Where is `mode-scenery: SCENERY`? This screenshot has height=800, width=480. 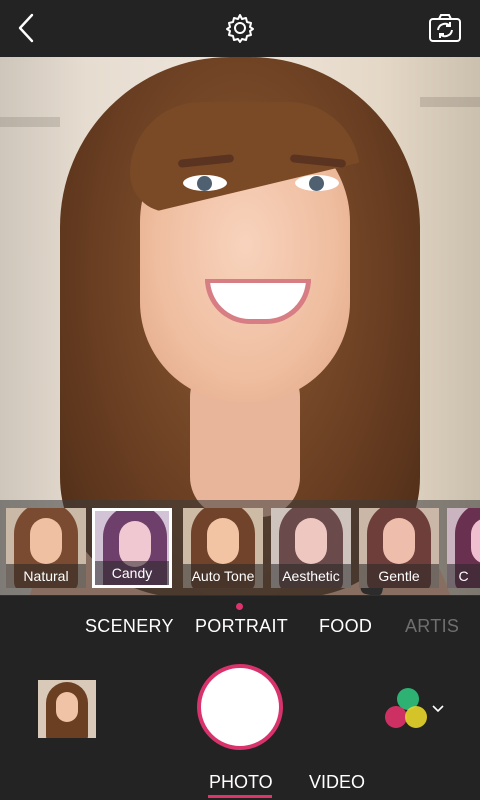 mode-scenery: SCENERY is located at coordinates (129, 626).